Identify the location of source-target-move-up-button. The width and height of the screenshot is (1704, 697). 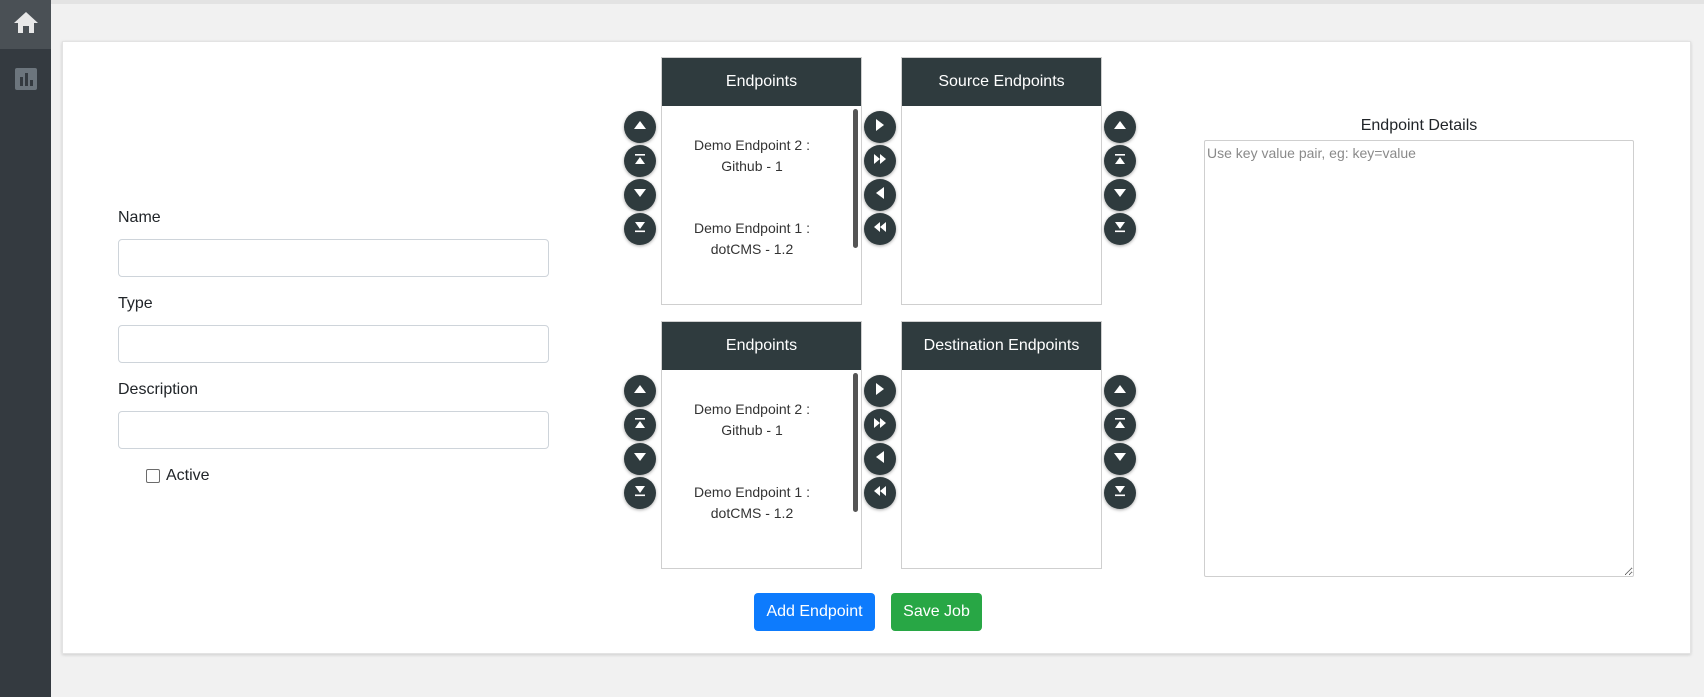
(1120, 127).